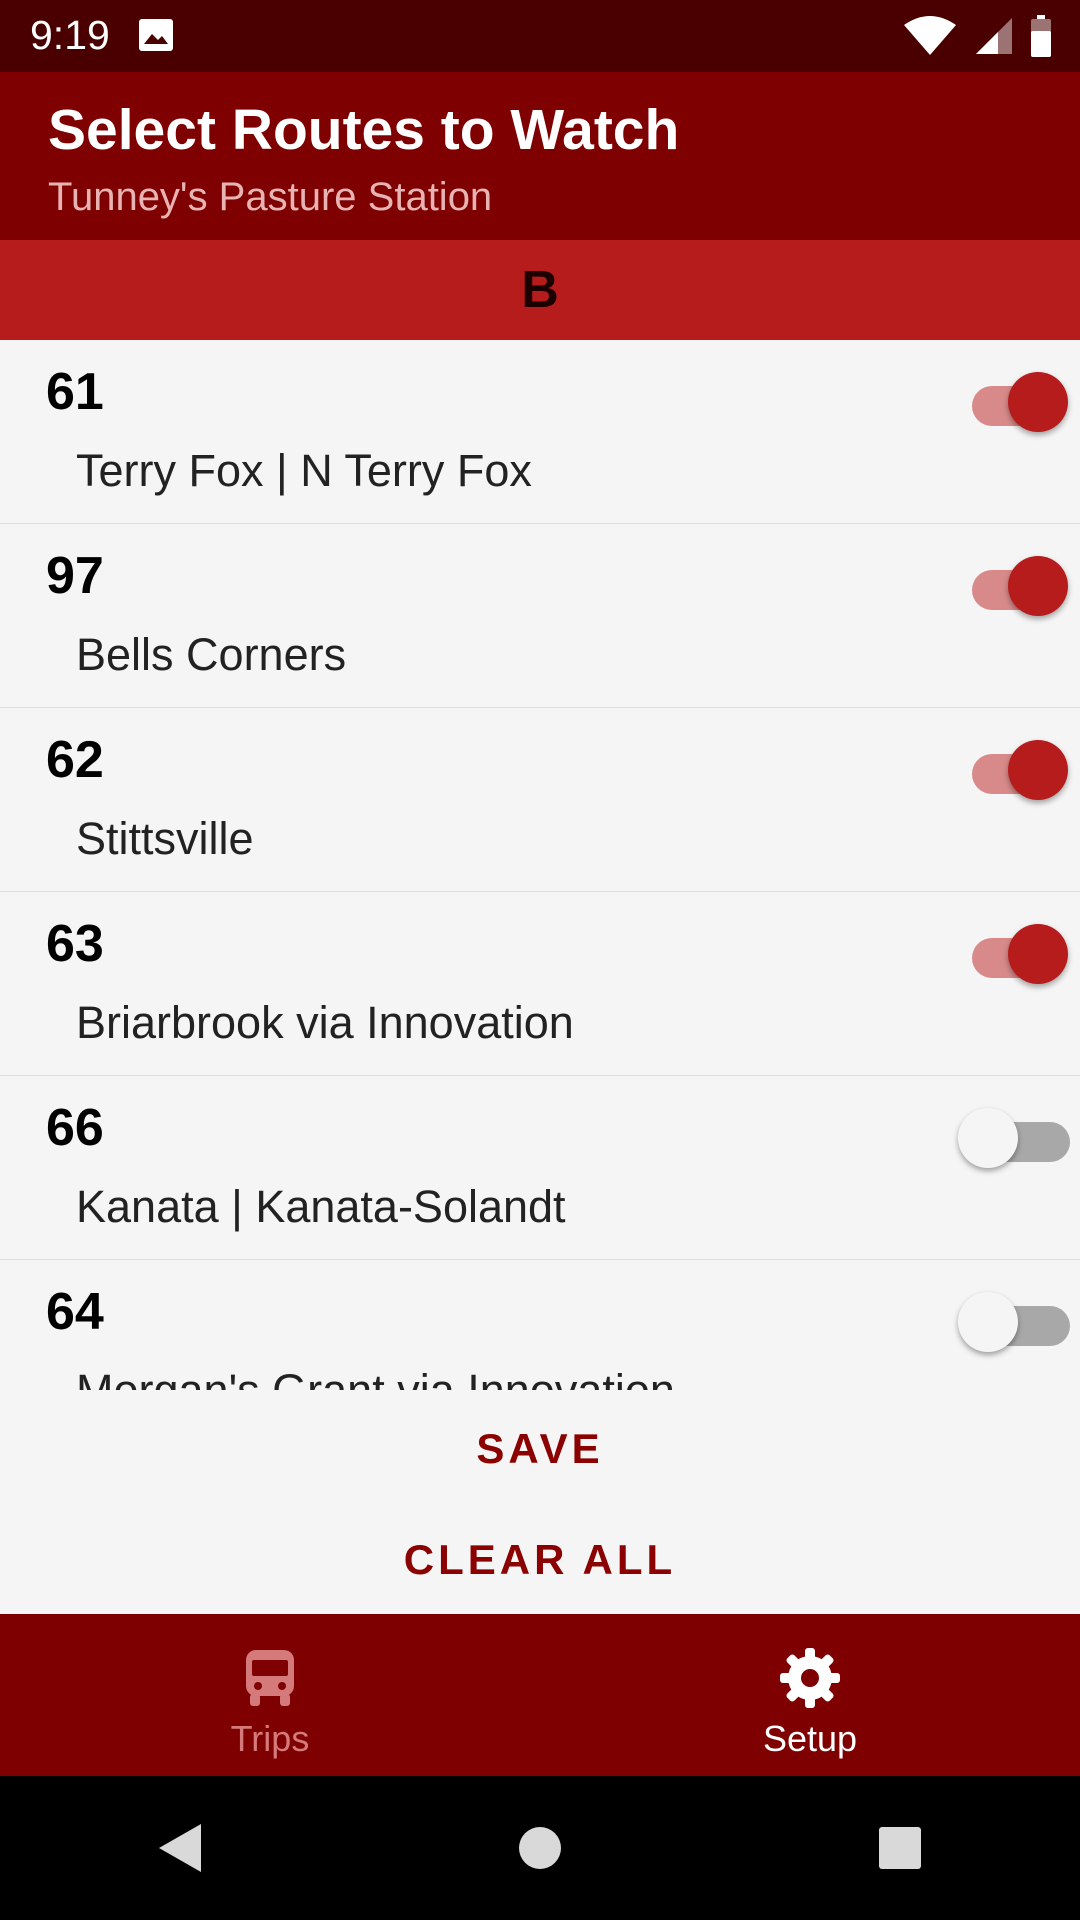 This screenshot has height=1920, width=1080. Describe the element at coordinates (540, 1449) in the screenshot. I see `save-button: SAVE` at that location.